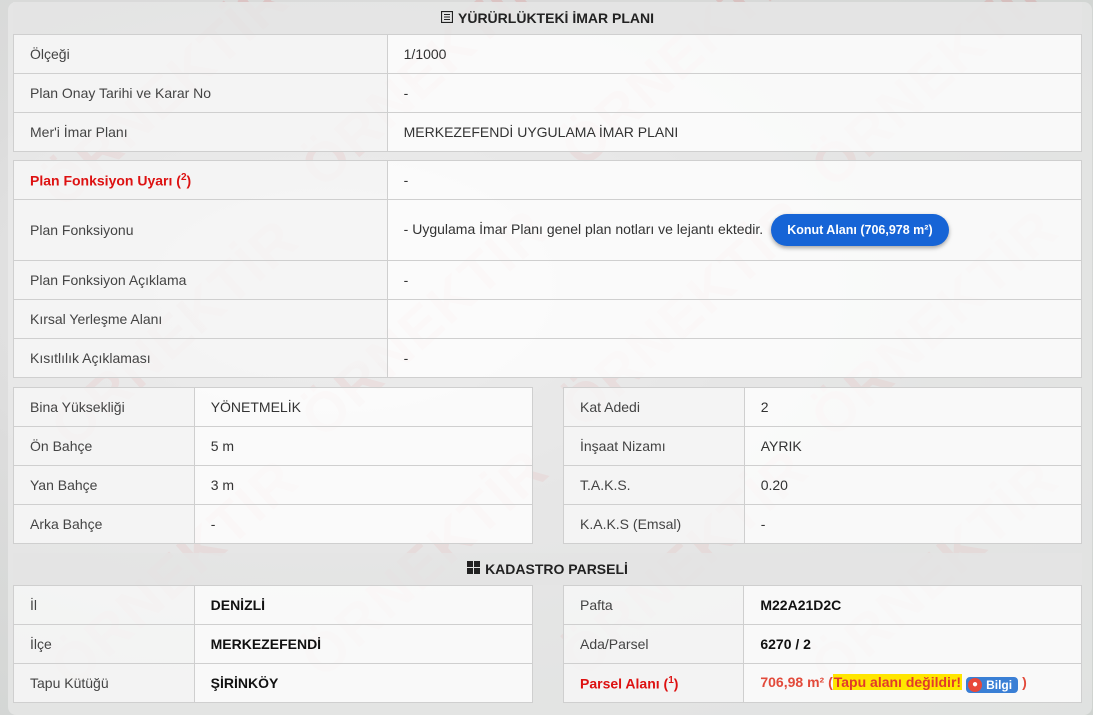 The width and height of the screenshot is (1093, 715). Describe the element at coordinates (104, 605) in the screenshot. I see `row-label: İl` at that location.